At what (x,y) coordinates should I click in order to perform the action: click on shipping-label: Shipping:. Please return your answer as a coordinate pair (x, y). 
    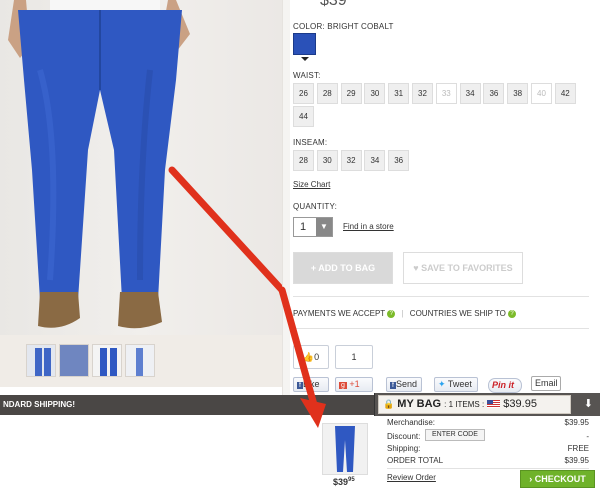
    Looking at the image, I should click on (404, 448).